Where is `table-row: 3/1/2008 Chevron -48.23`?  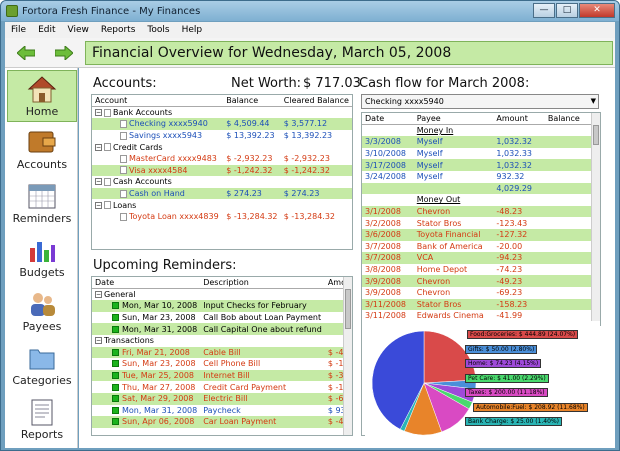
table-row: 3/1/2008 Chevron -48.23 is located at coordinates (481, 211).